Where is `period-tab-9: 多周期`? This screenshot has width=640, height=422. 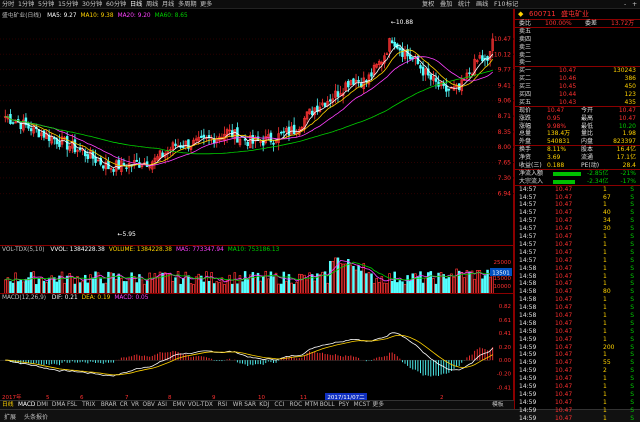 period-tab-9: 多周期 is located at coordinates (187, 4).